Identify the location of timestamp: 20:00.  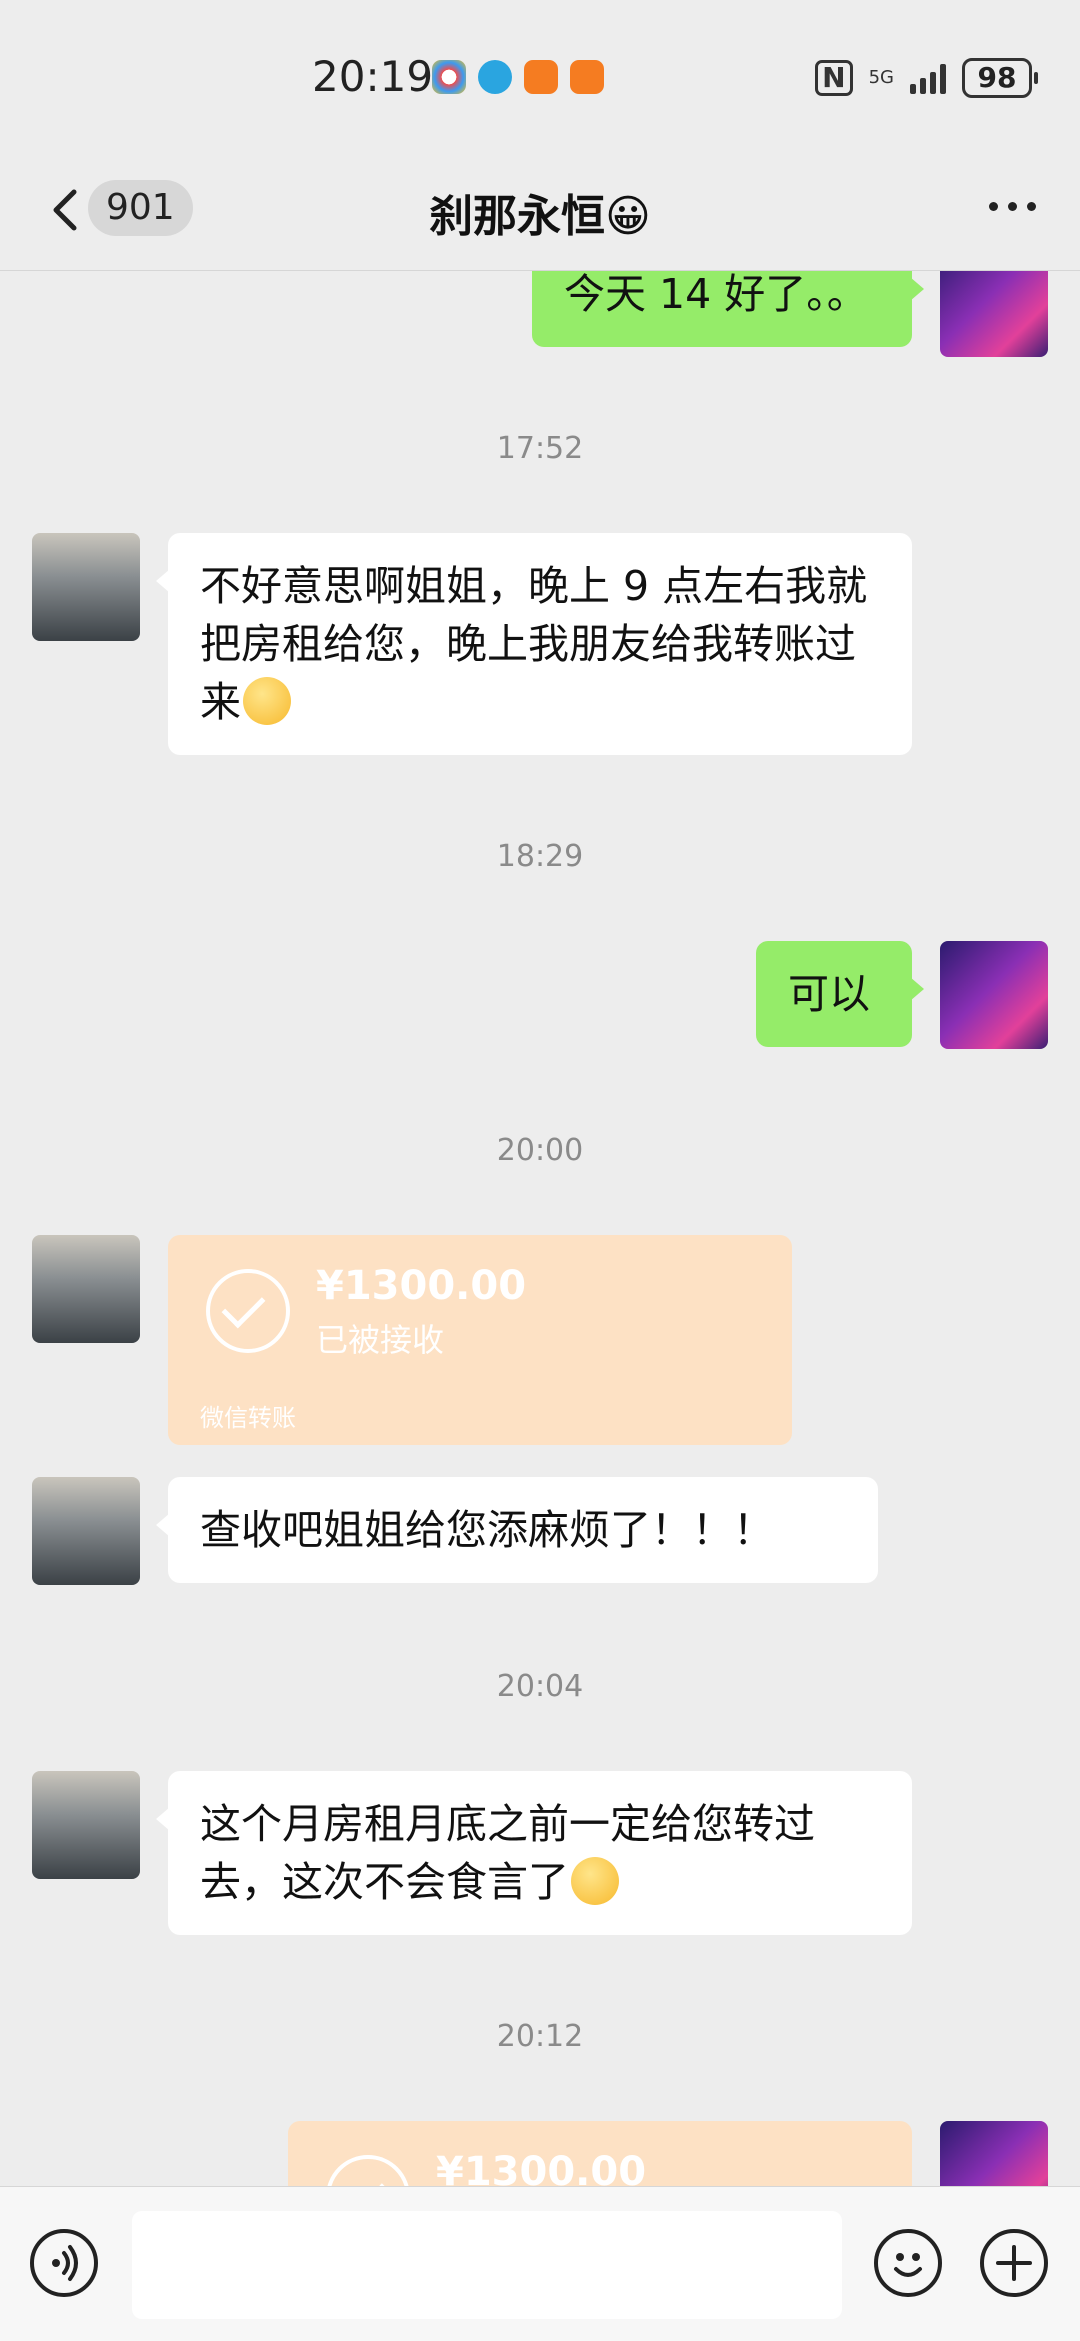
(540, 1150).